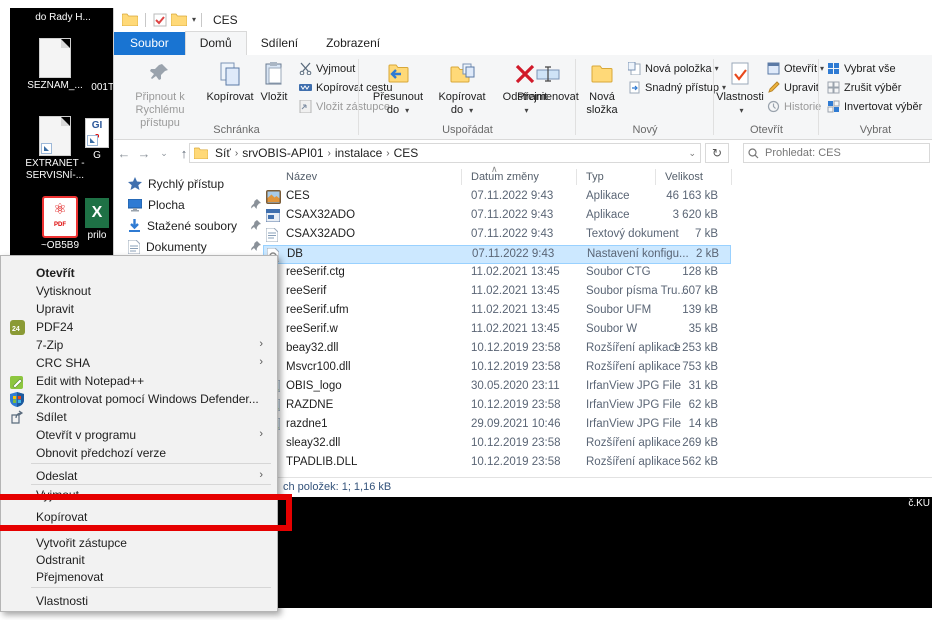  Describe the element at coordinates (149, 43) in the screenshot. I see `tab-file: Soubor` at that location.